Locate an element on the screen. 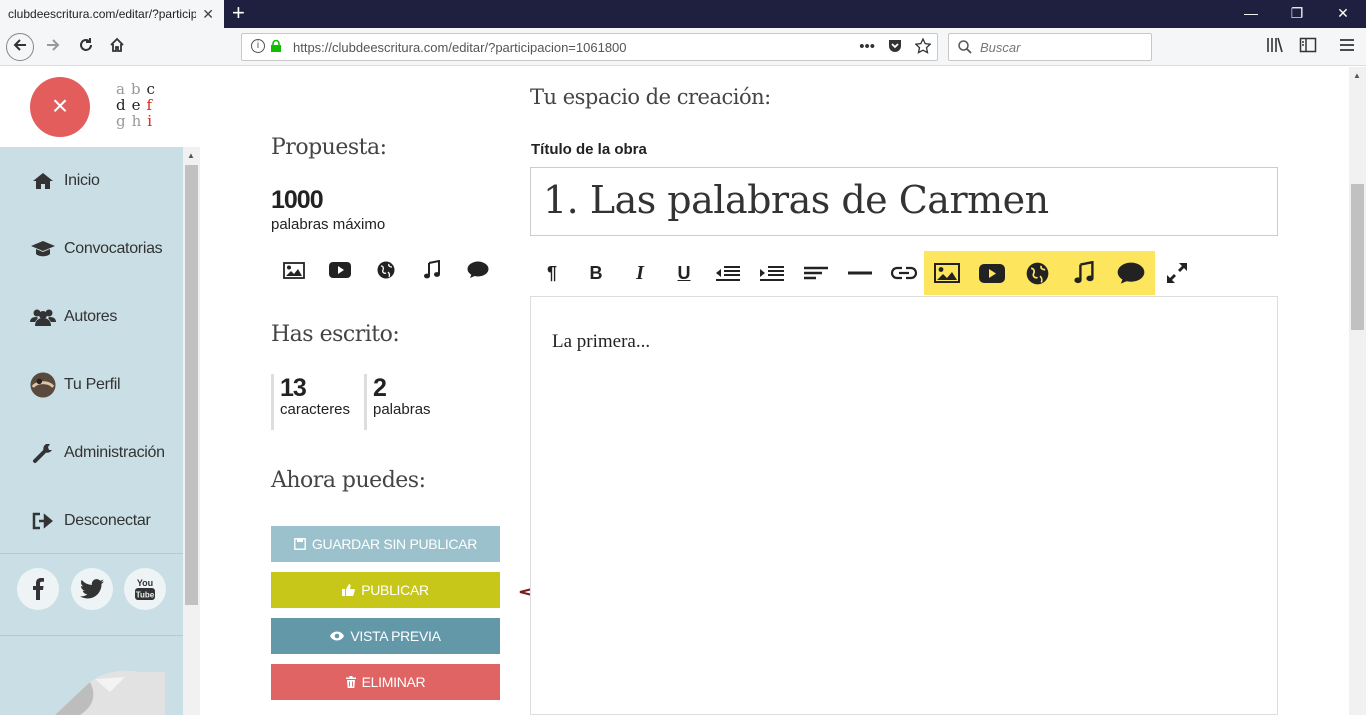 The width and height of the screenshot is (1366, 720). indent-button is located at coordinates (772, 273).